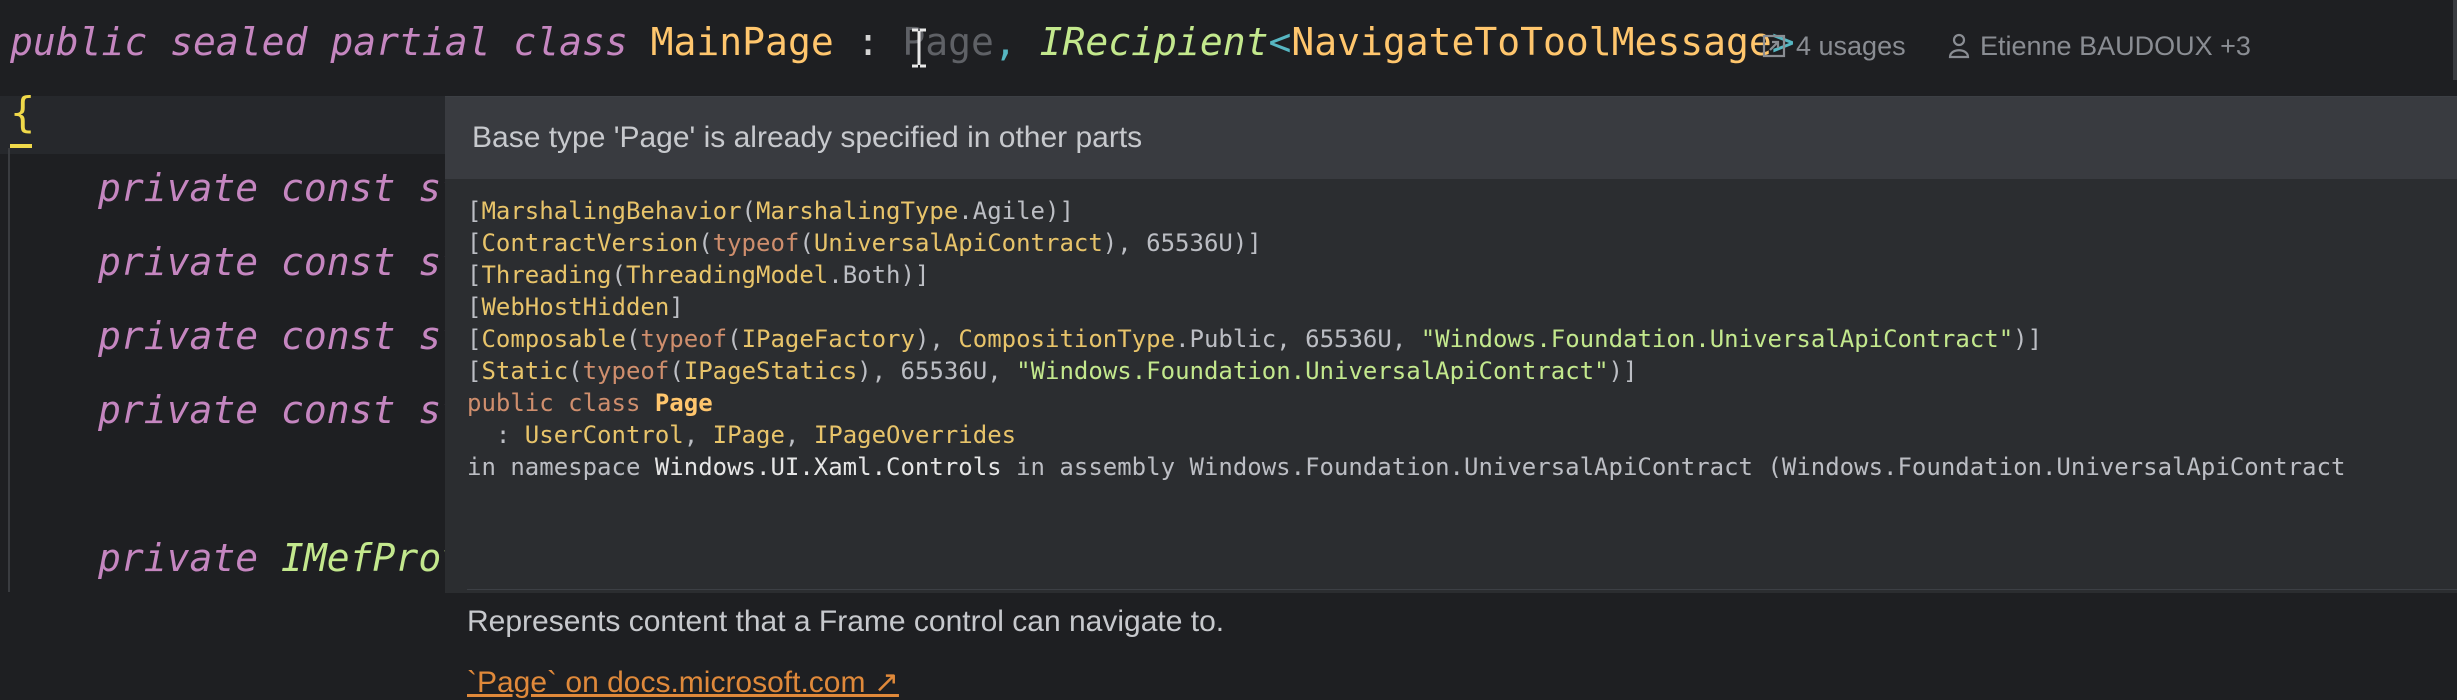 The width and height of the screenshot is (2457, 700). I want to click on generic-argument: NavigateToToolMessage, so click(1531, 42).